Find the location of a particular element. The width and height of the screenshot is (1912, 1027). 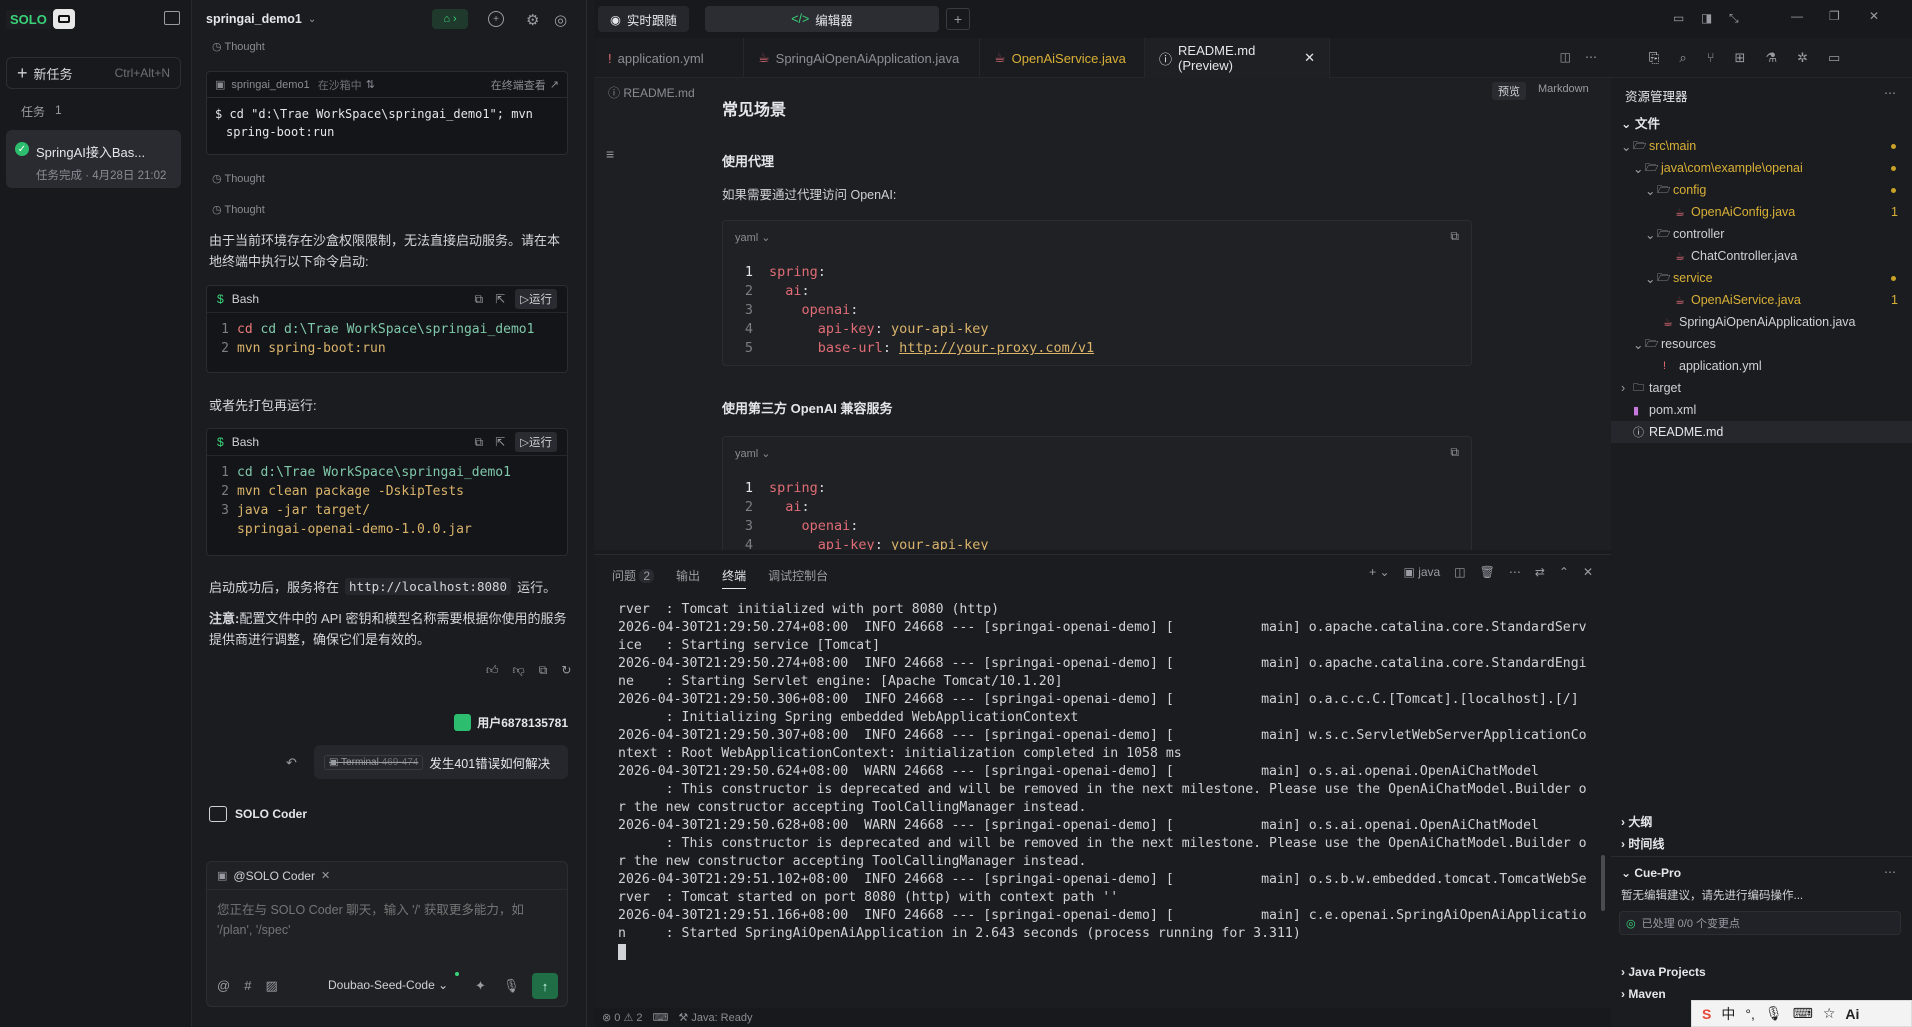

tab-realtime: ◉ 实时跟随 is located at coordinates (643, 19).